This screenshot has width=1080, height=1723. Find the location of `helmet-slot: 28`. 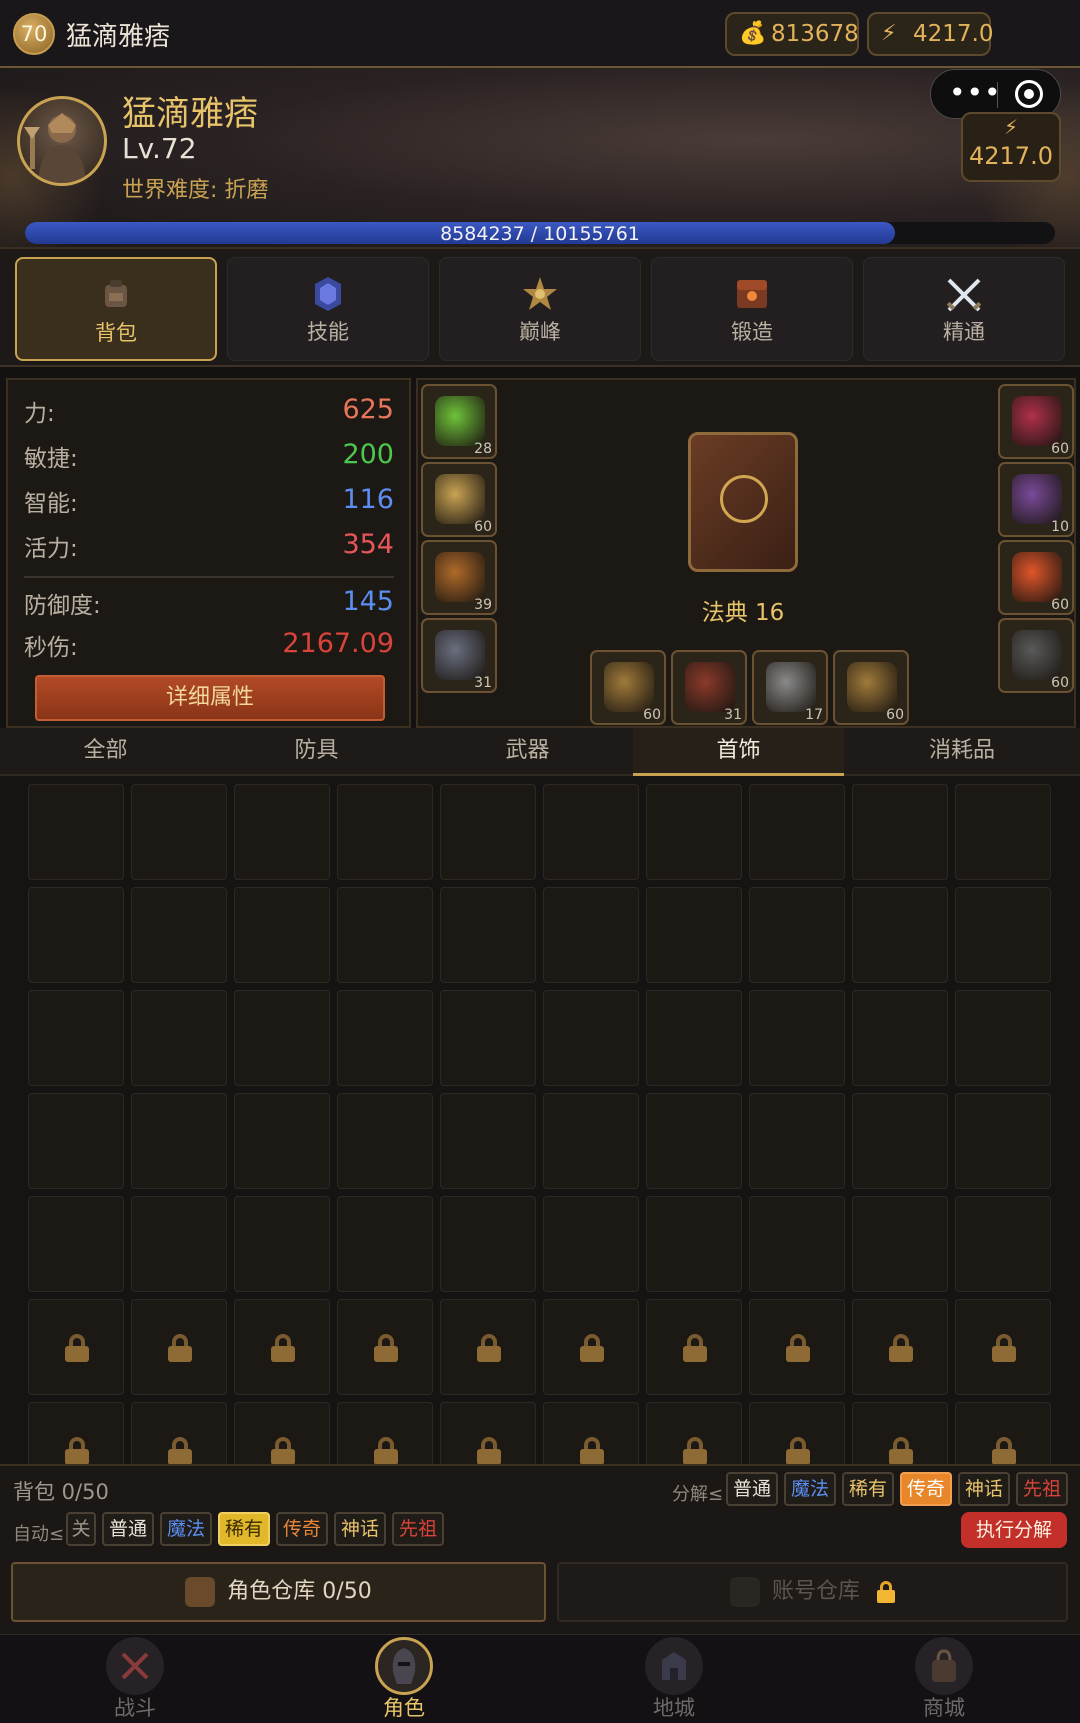

helmet-slot: 28 is located at coordinates (459, 421).